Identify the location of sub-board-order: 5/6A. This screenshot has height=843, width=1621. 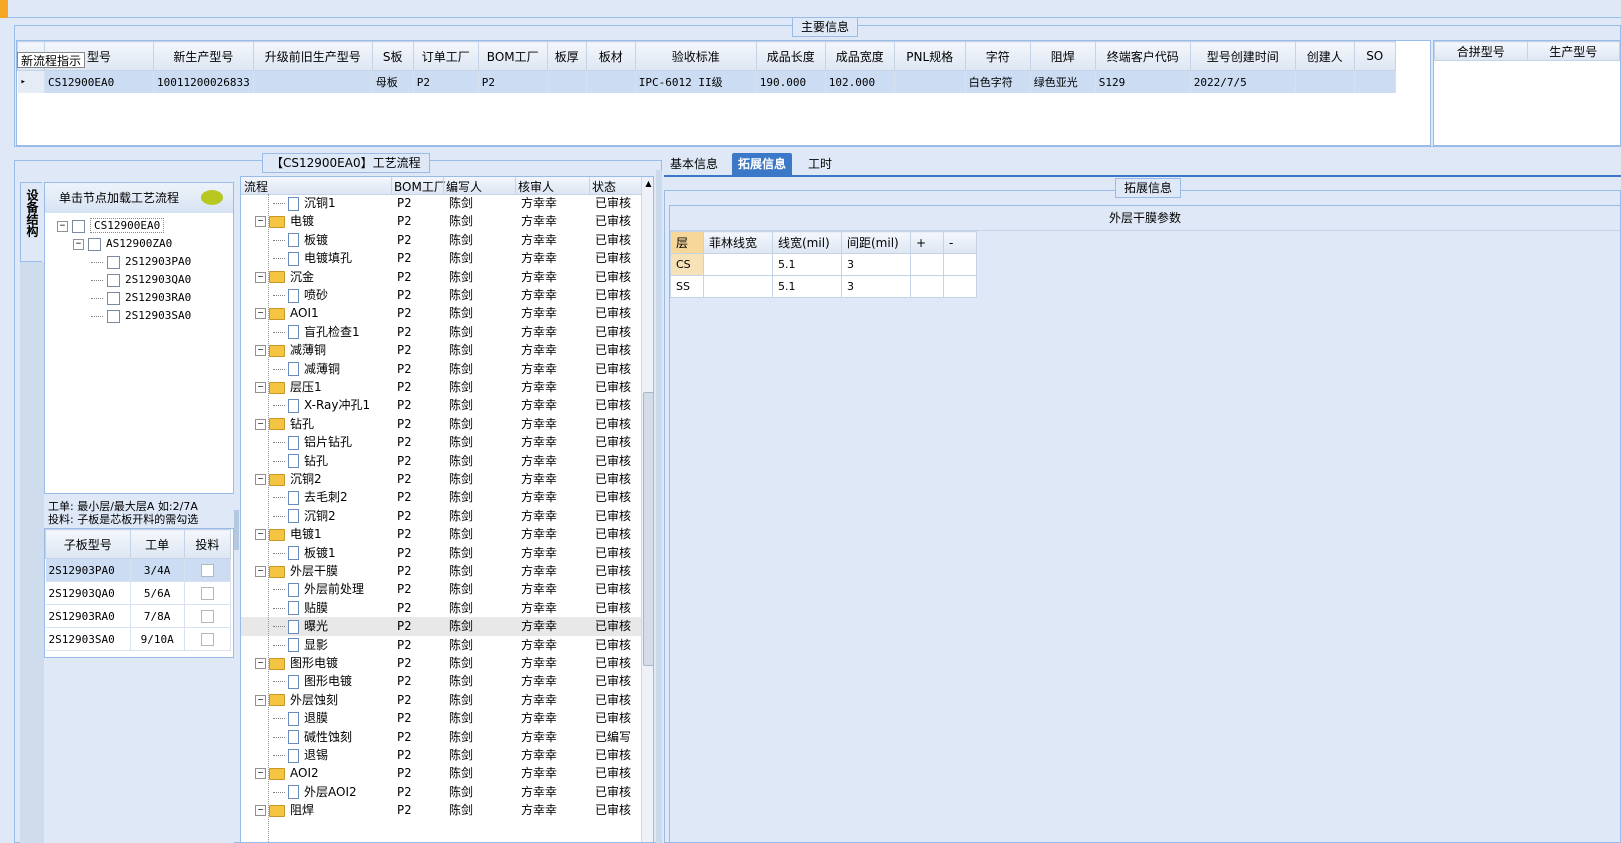
(157, 593).